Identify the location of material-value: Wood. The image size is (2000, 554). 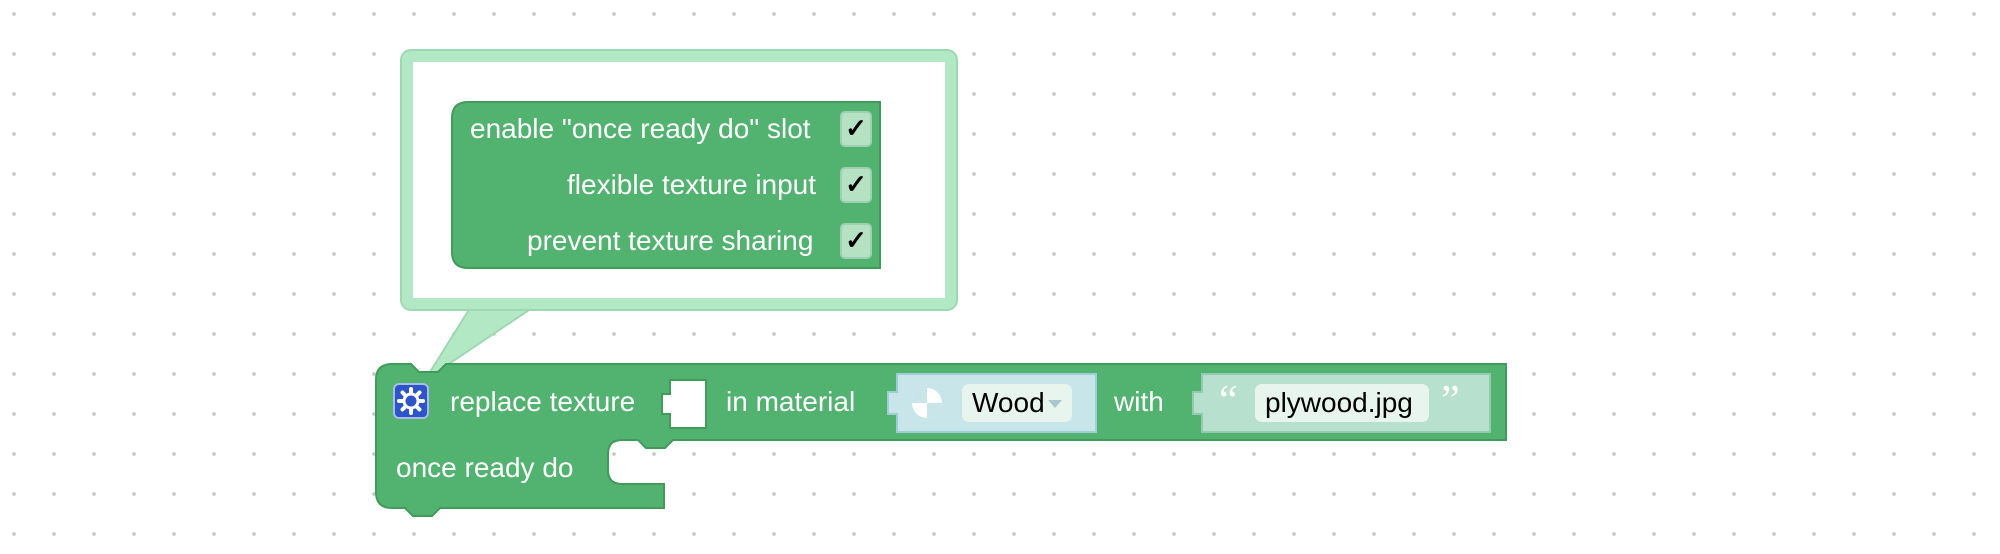
(1008, 402).